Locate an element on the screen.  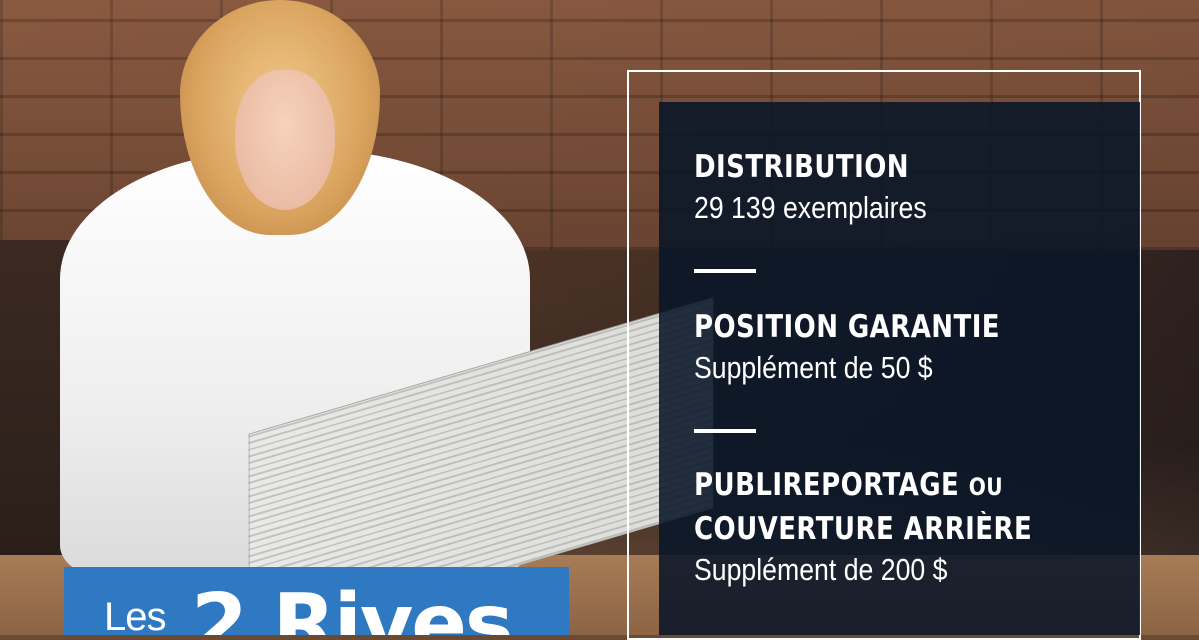
position-value: Supplément de 50 $ is located at coordinates (813, 367).